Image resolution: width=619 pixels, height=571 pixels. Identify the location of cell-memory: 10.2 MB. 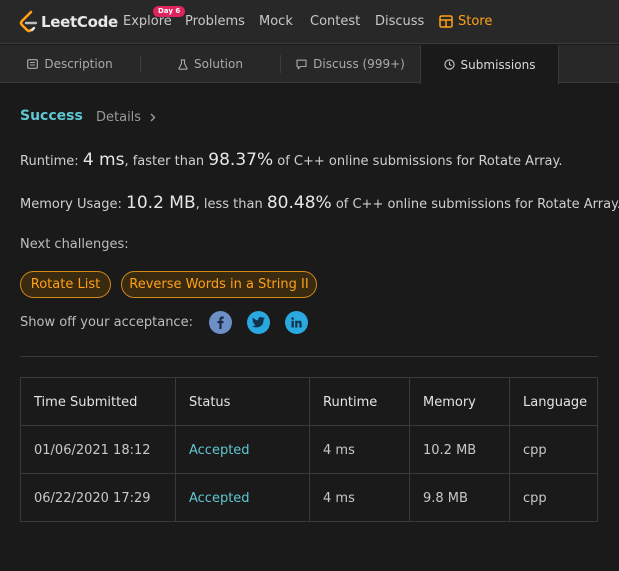
(450, 450).